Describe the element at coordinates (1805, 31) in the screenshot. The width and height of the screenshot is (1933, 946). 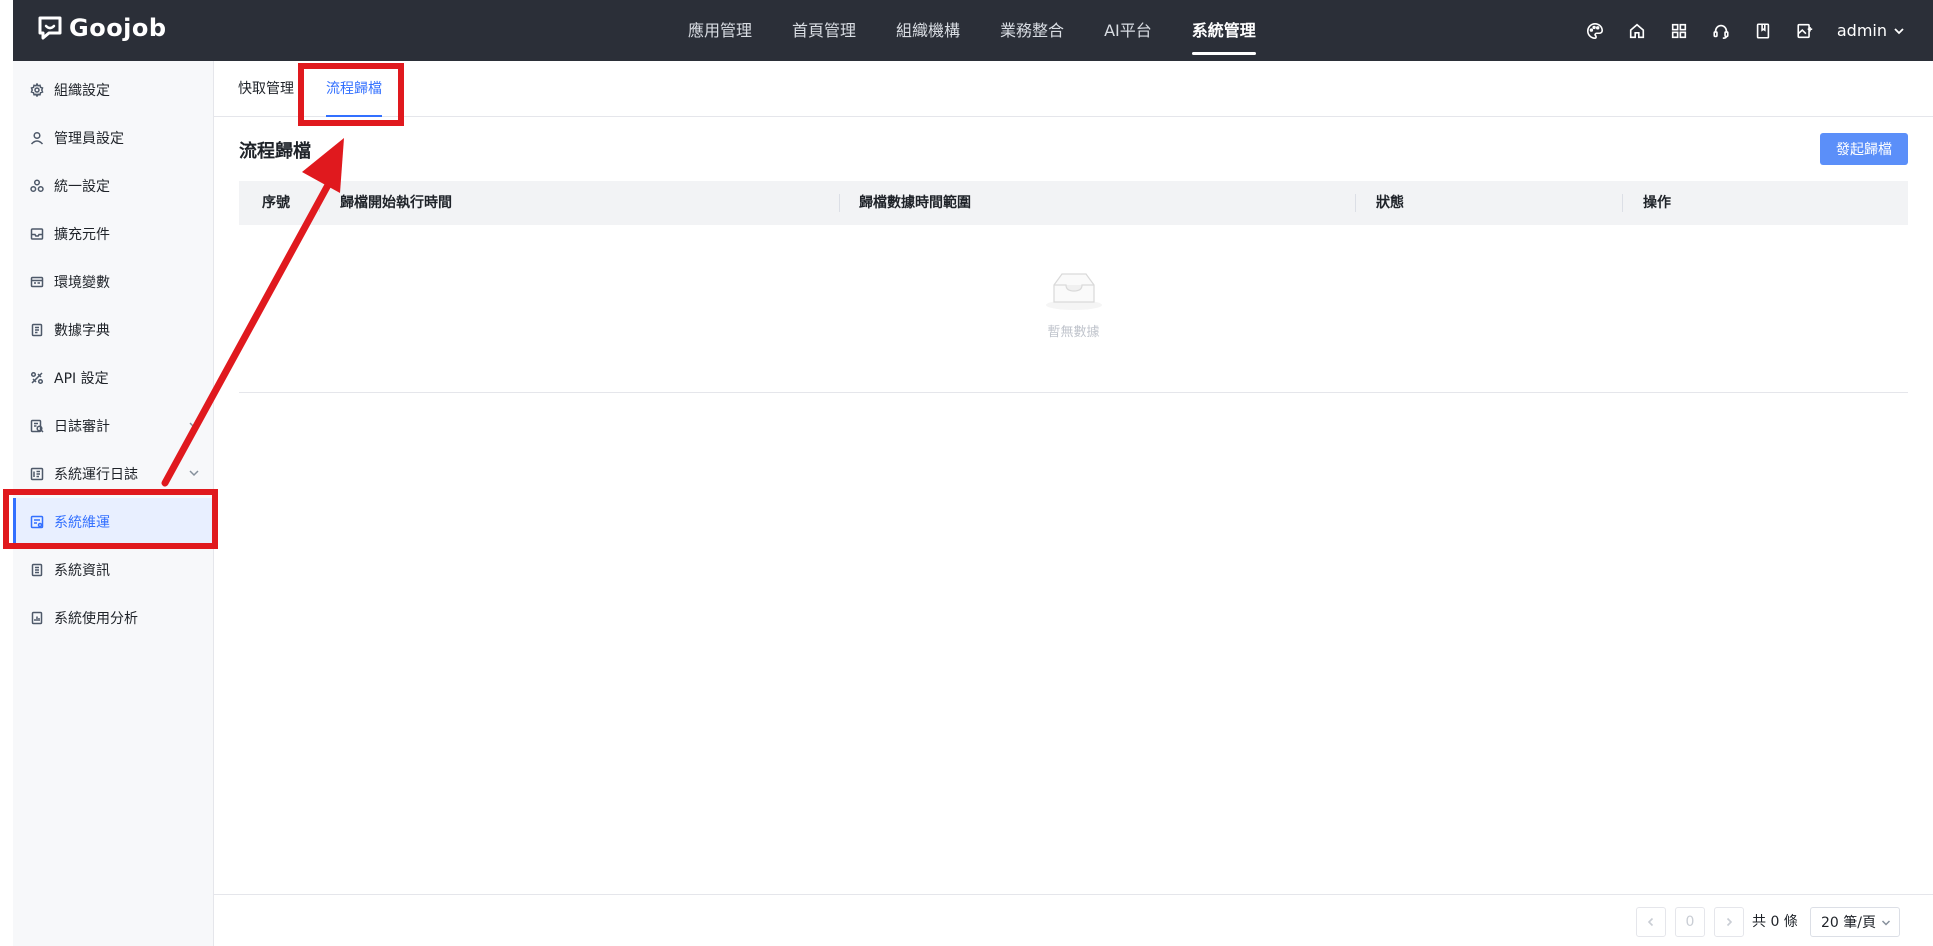
I see `image-edit-icon` at that location.